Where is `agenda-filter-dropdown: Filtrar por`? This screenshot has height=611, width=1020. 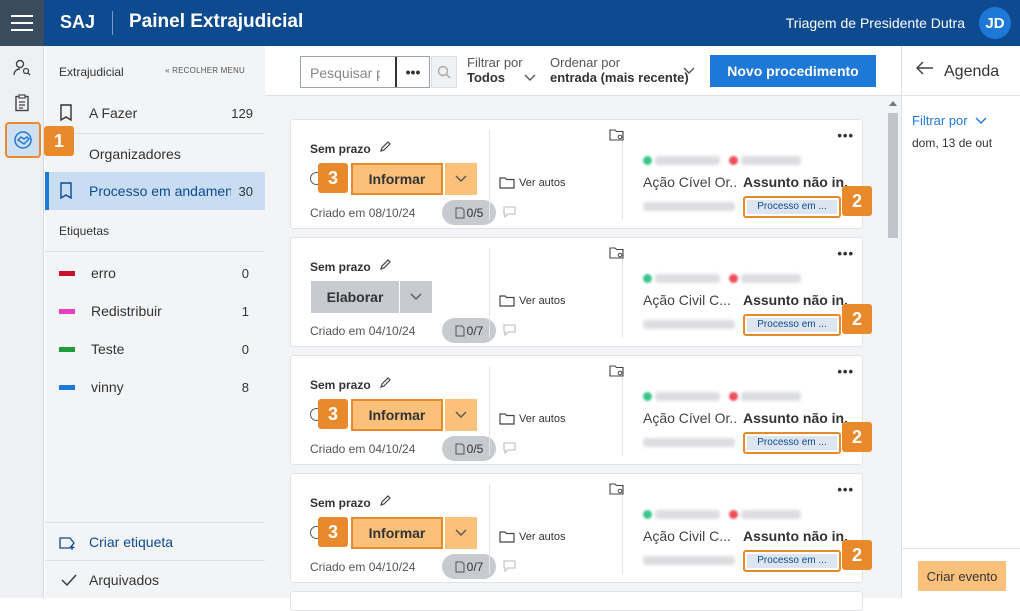 agenda-filter-dropdown: Filtrar por is located at coordinates (949, 120).